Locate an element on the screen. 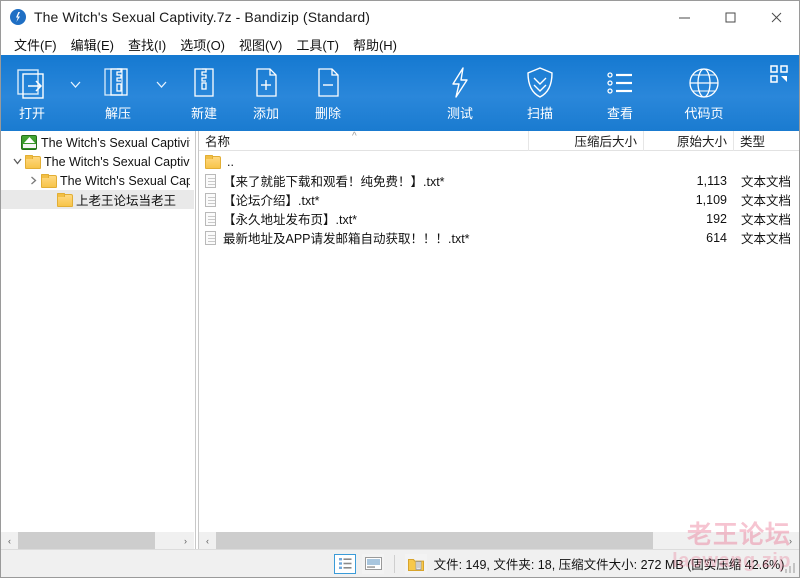  file-name-label: .. is located at coordinates (230, 161).